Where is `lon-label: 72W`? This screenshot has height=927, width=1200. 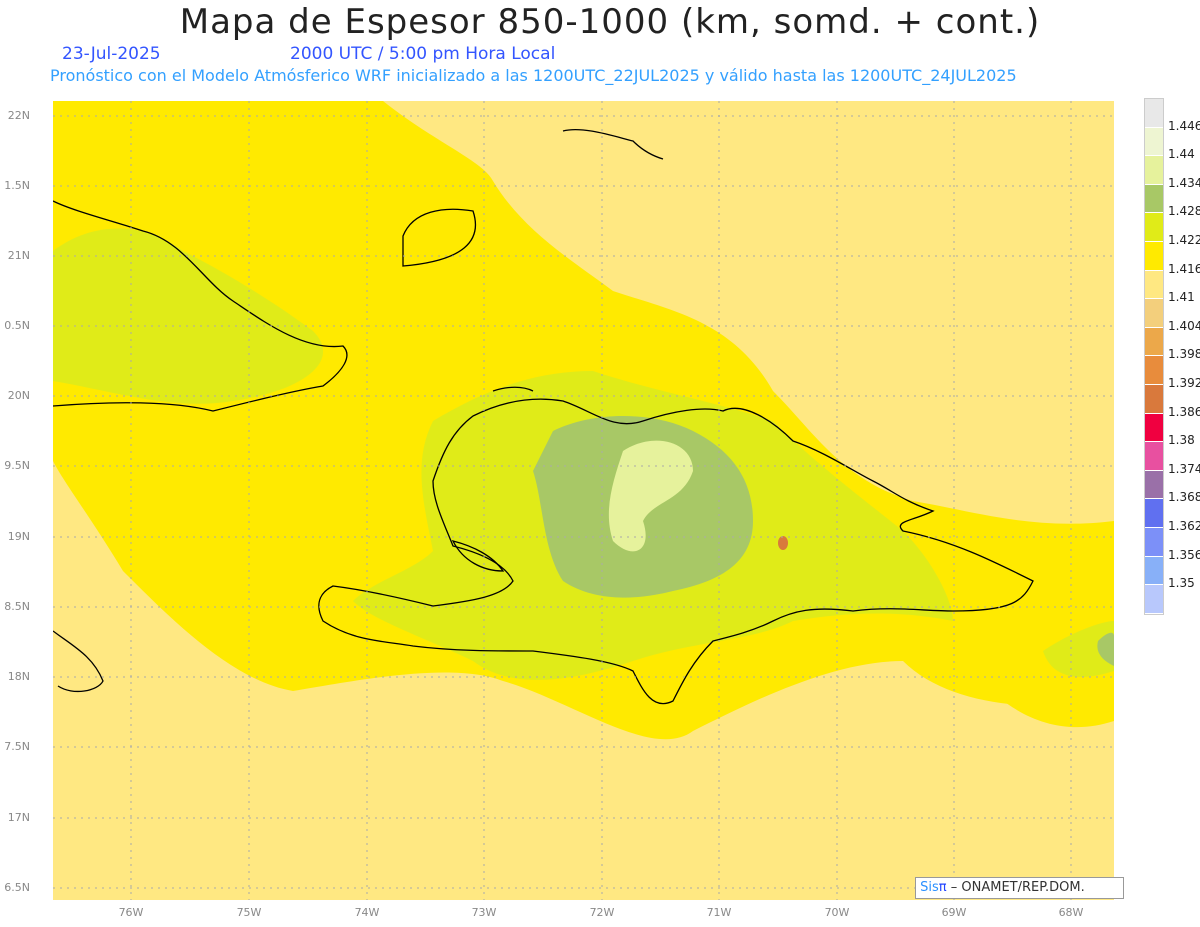
lon-label: 72W is located at coordinates (602, 912).